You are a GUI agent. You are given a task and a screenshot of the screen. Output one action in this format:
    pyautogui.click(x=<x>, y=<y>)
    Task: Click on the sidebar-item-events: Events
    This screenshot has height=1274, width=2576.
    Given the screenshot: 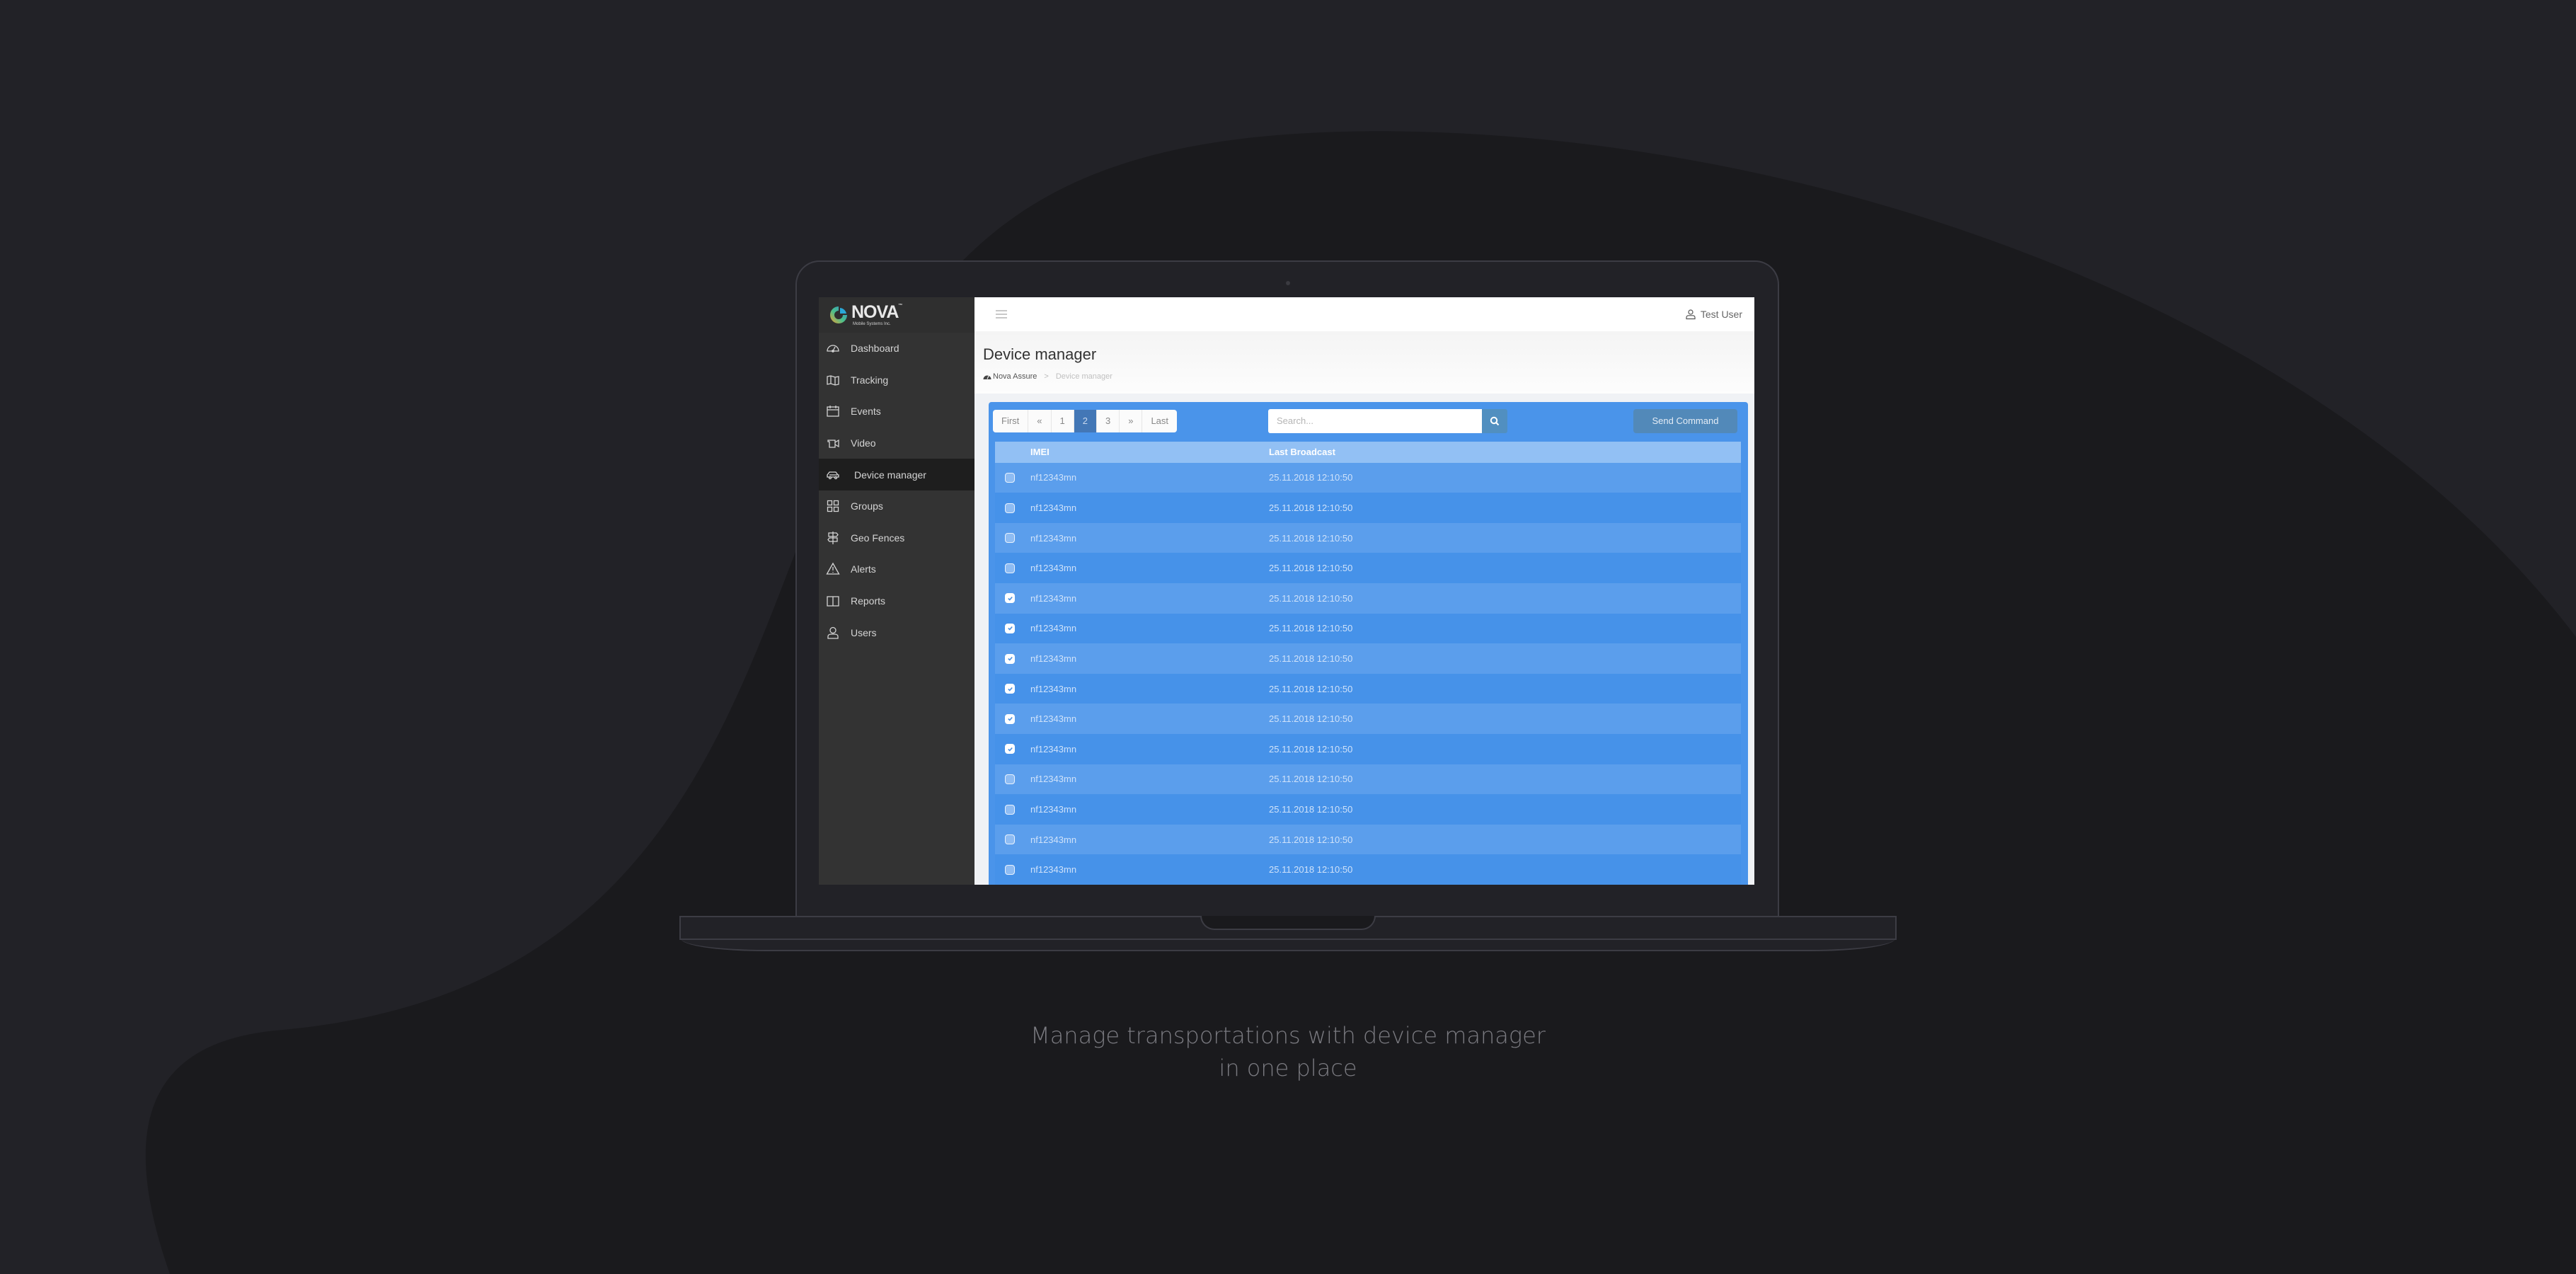 What is the action you would take?
    pyautogui.click(x=896, y=411)
    